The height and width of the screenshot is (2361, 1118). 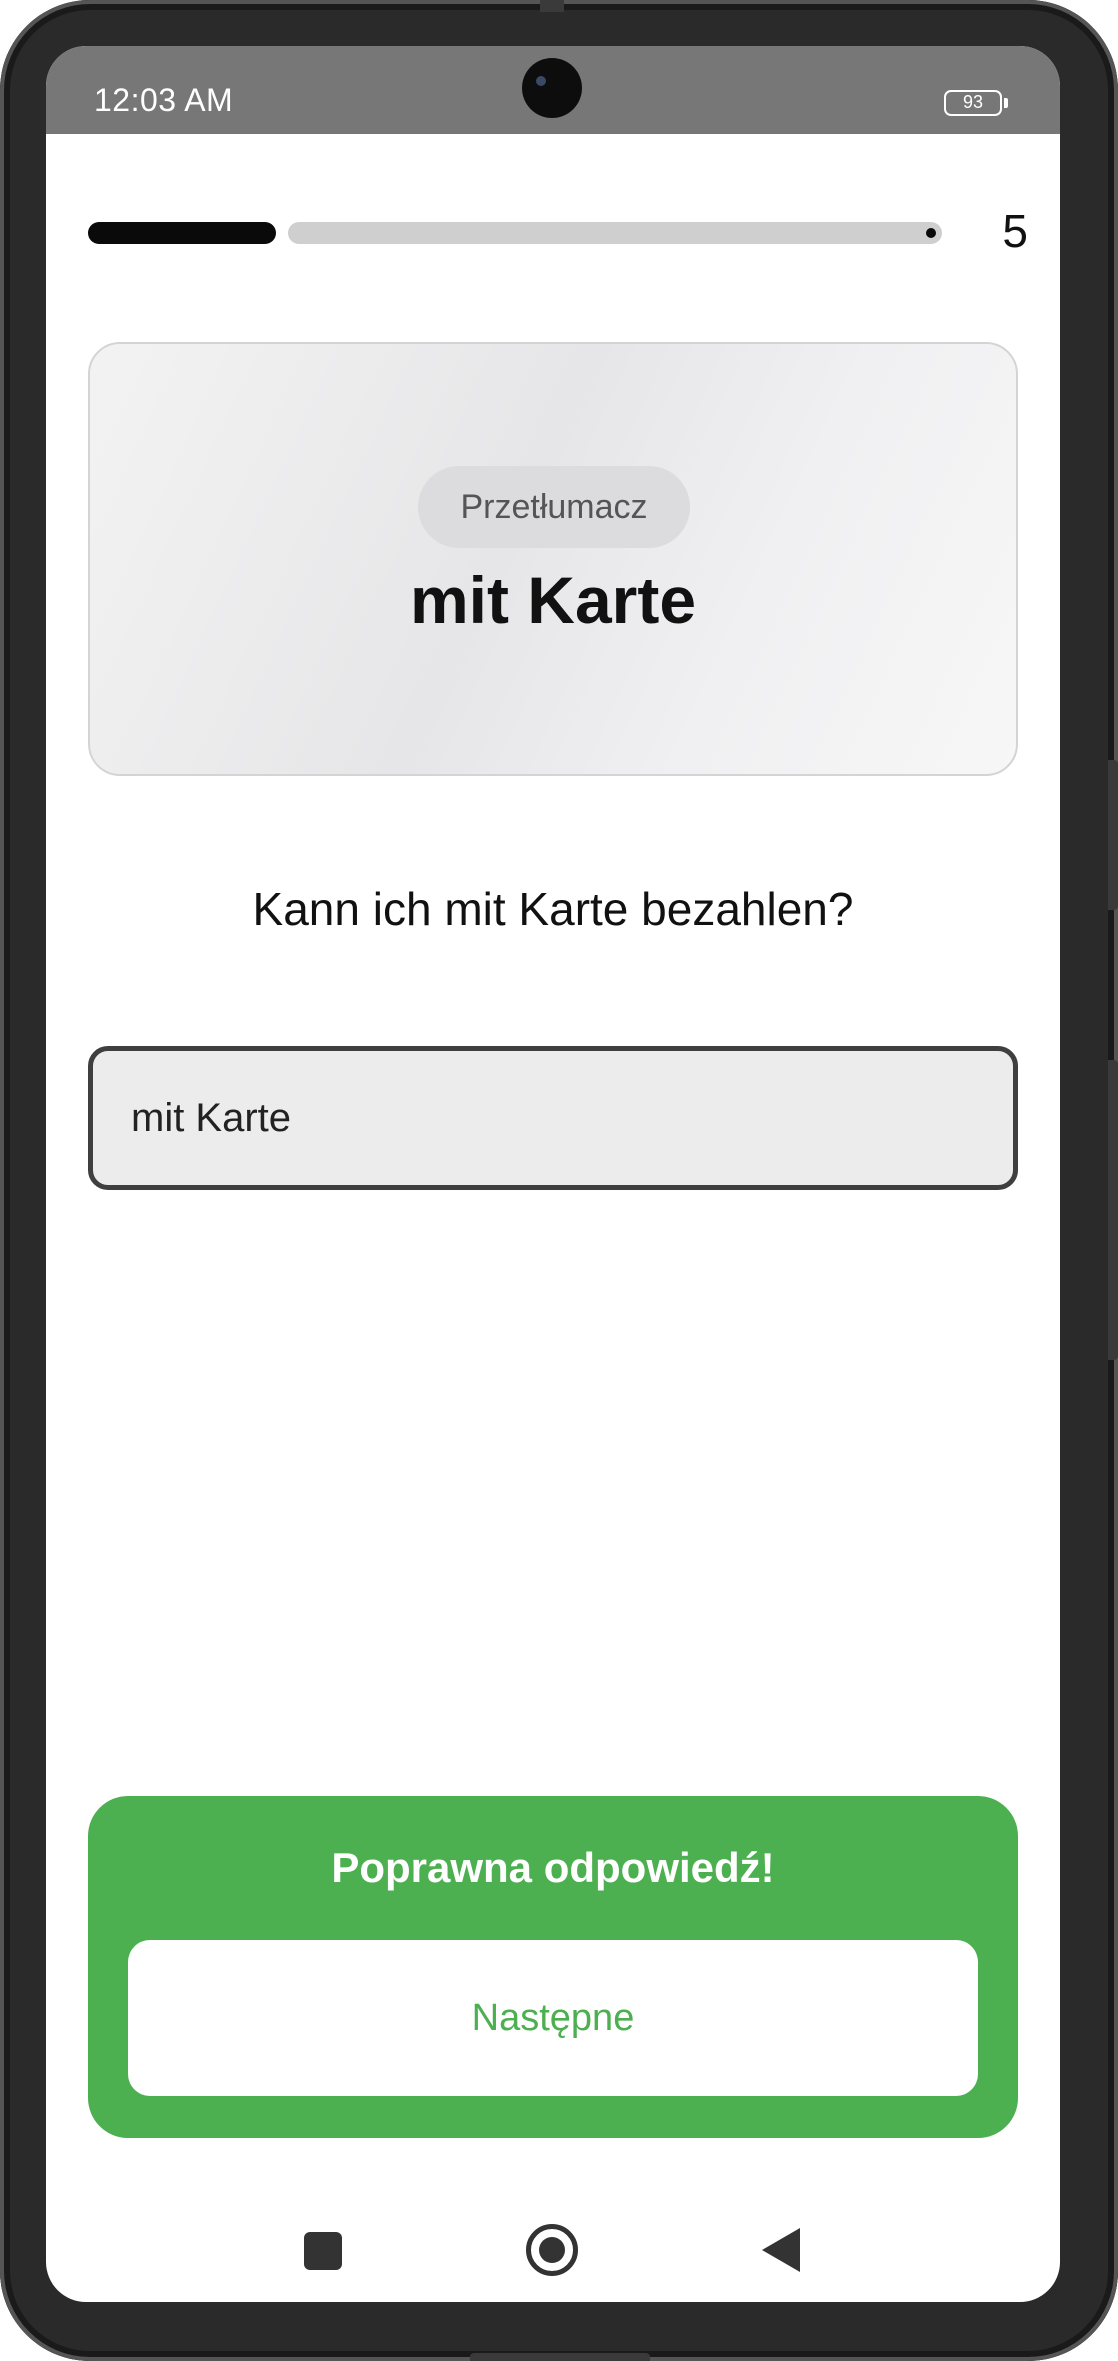 I want to click on status-time: 12:03 AM, so click(x=164, y=100).